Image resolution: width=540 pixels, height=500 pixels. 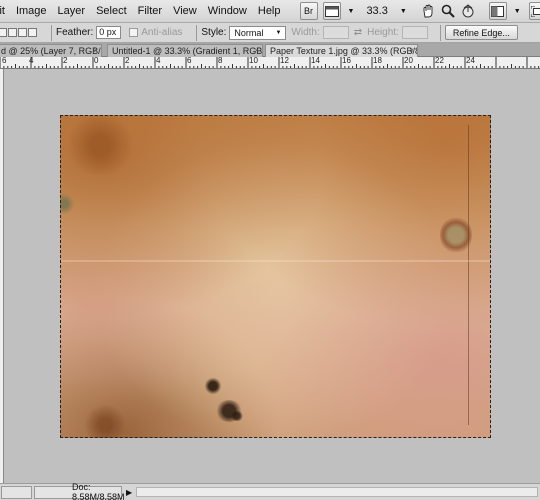 What do you see at coordinates (346, 61) in the screenshot?
I see `ruler-label: 16` at bounding box center [346, 61].